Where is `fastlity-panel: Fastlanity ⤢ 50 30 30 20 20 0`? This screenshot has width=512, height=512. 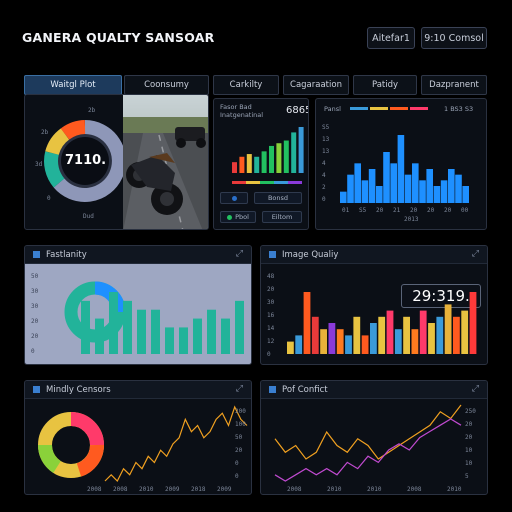
fastlity-panel: Fastlanity ⤢ 50 30 30 20 20 0 is located at coordinates (138, 305).